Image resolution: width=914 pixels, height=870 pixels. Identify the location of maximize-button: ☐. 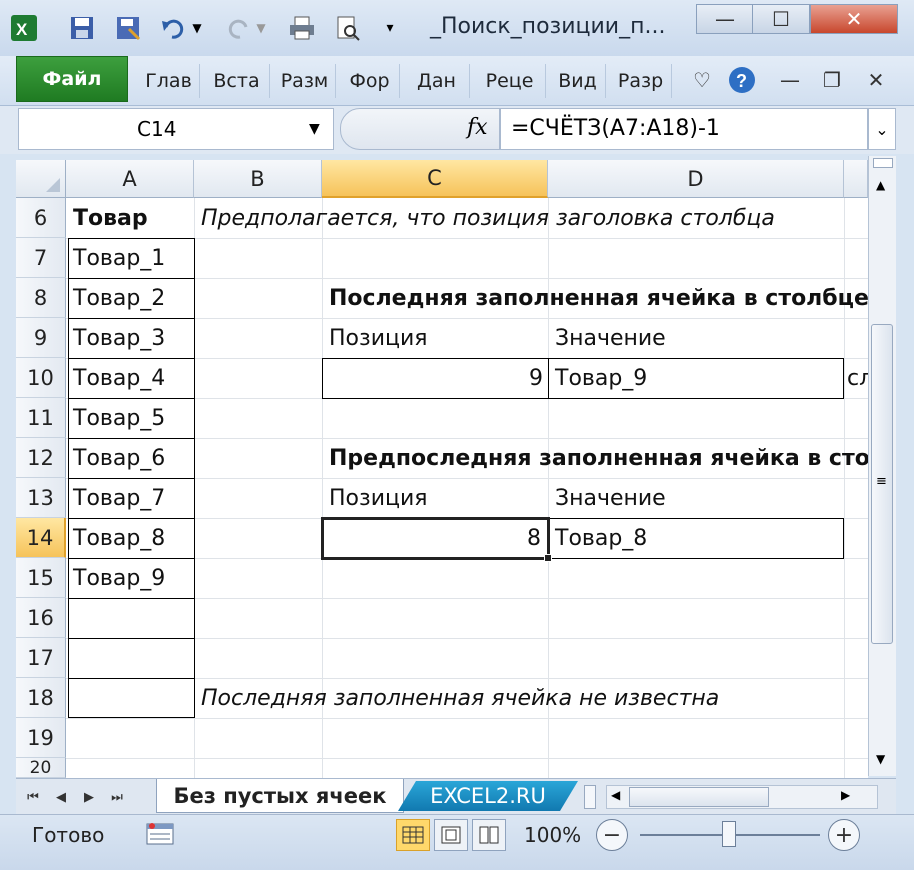
(781, 19).